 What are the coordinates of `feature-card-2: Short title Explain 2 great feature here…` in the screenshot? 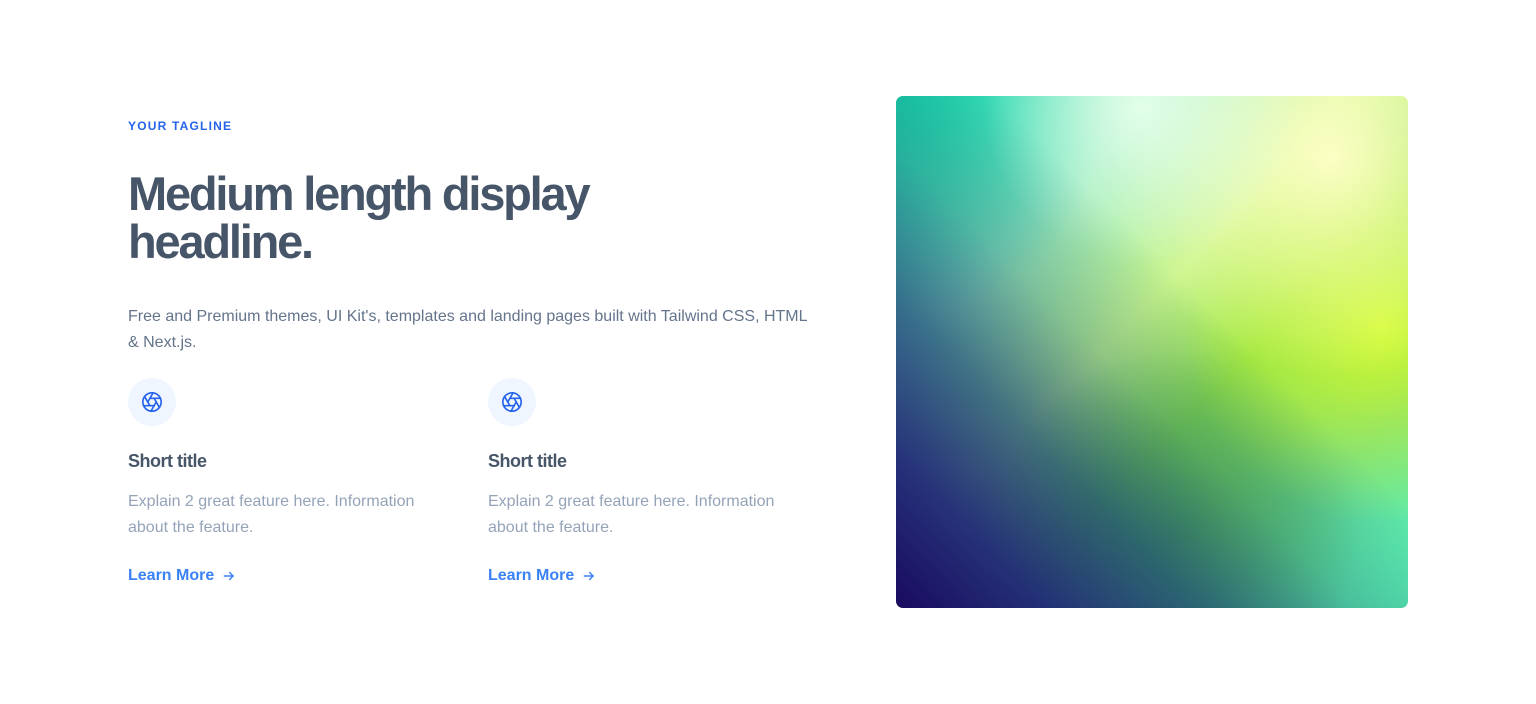 It's located at (653, 482).